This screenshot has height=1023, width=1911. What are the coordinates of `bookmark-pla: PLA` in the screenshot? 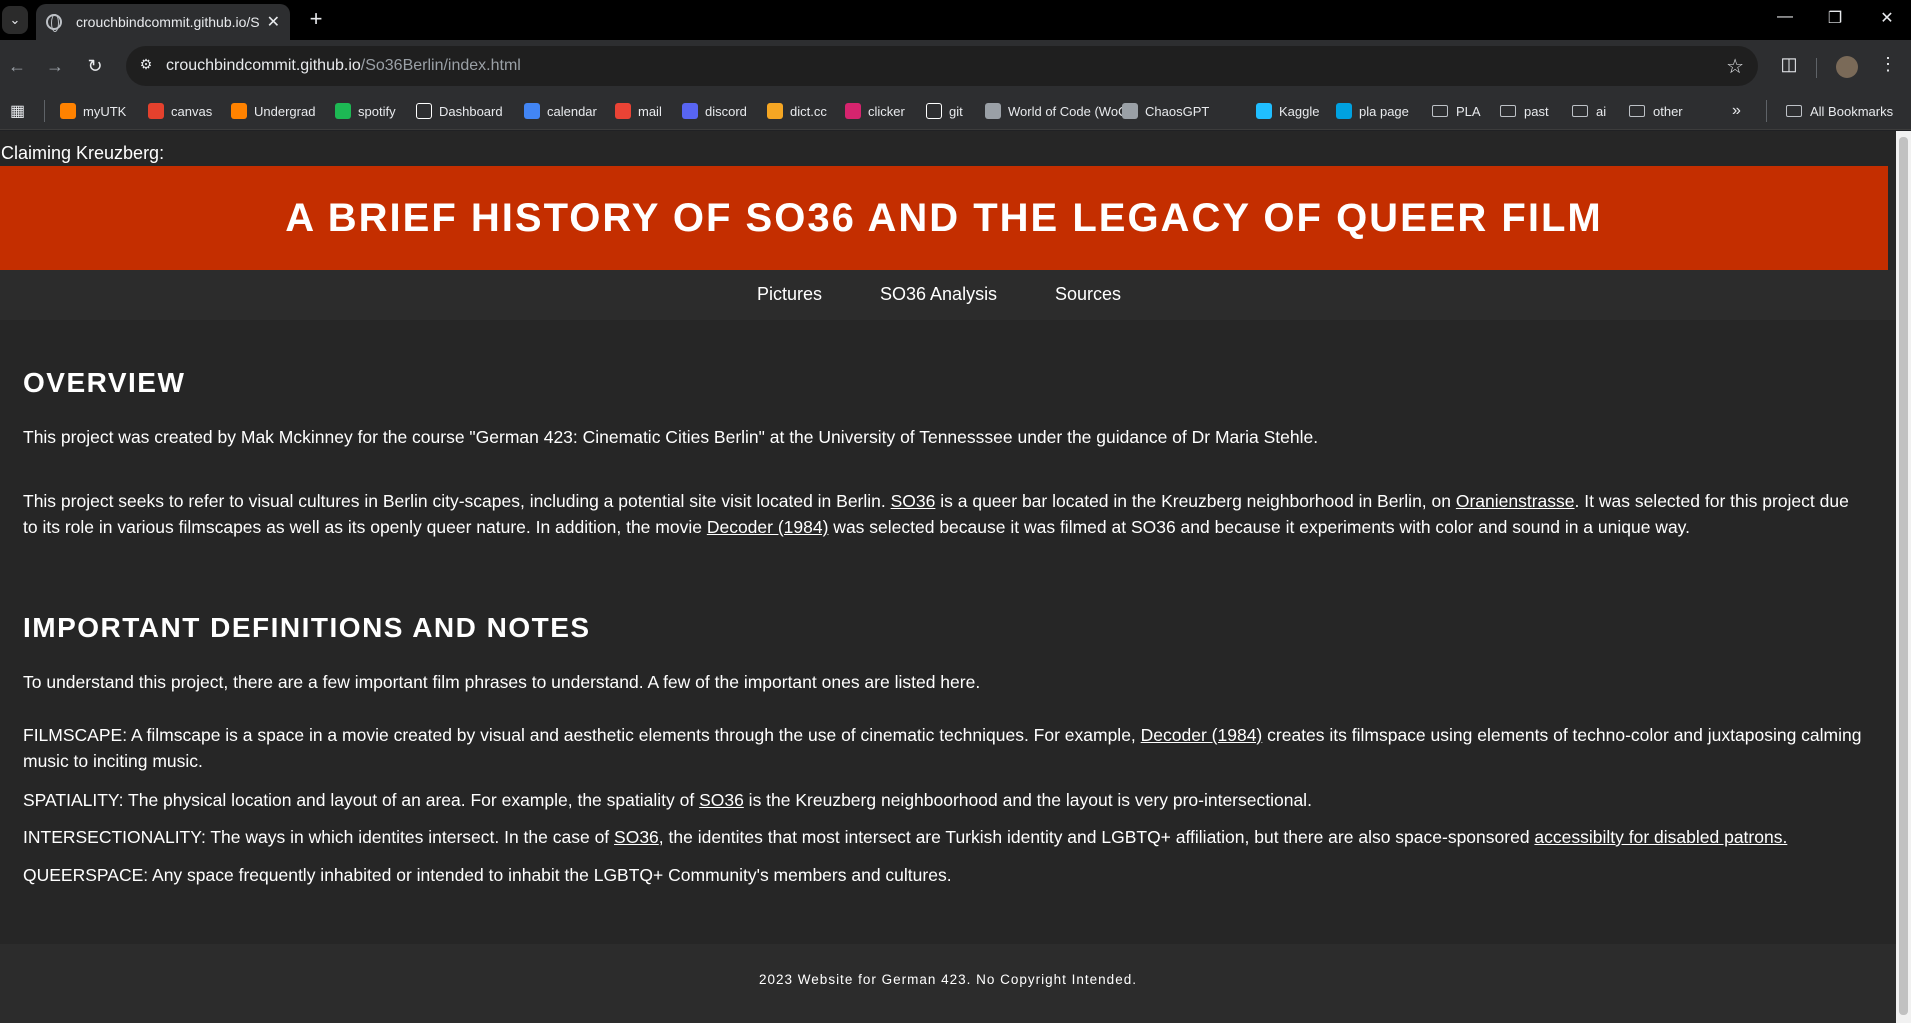 It's located at (1456, 111).